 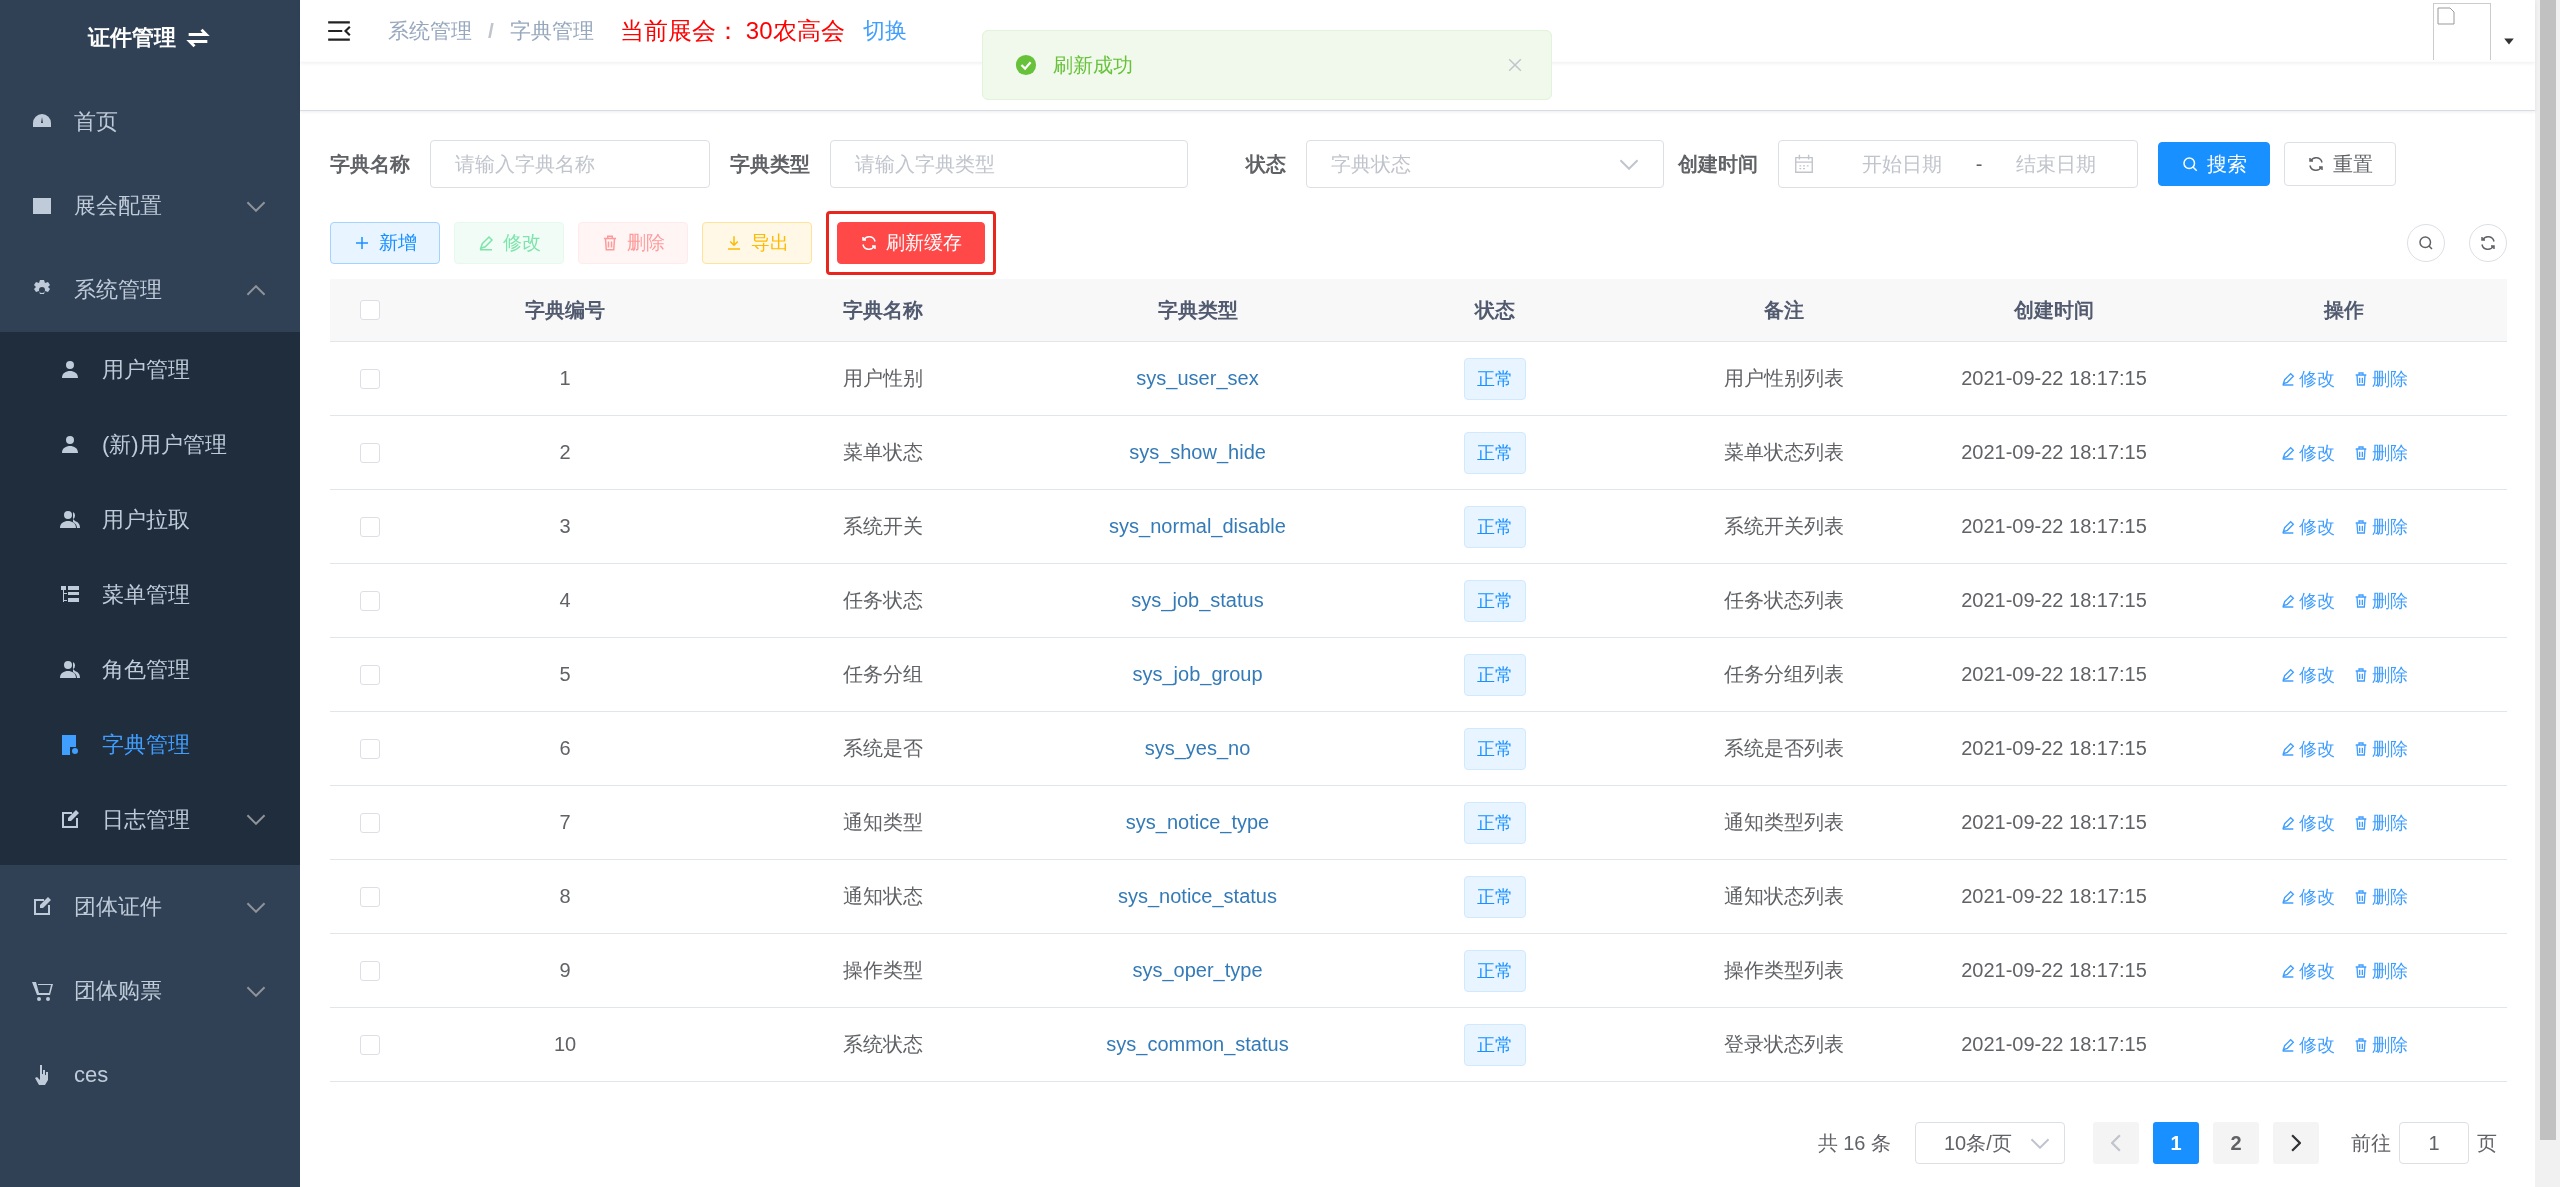 What do you see at coordinates (150, 907) in the screenshot?
I see `menu-item: 团体证件` at bounding box center [150, 907].